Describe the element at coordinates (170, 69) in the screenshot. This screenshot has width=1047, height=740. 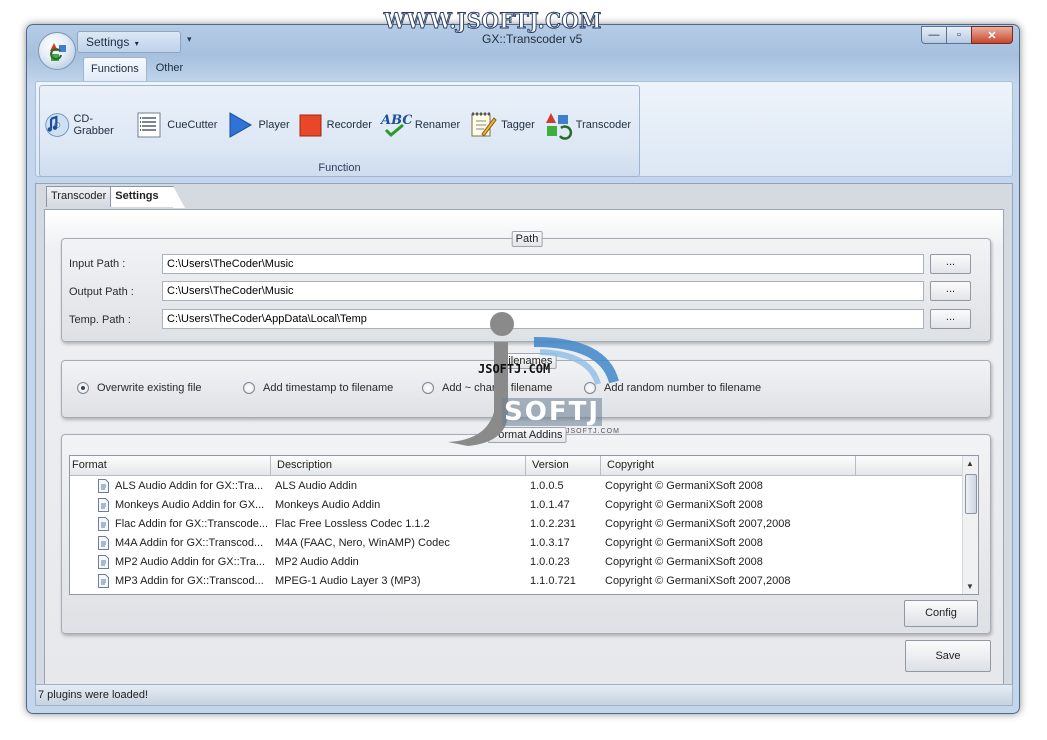
I see `tab-other: Other` at that location.